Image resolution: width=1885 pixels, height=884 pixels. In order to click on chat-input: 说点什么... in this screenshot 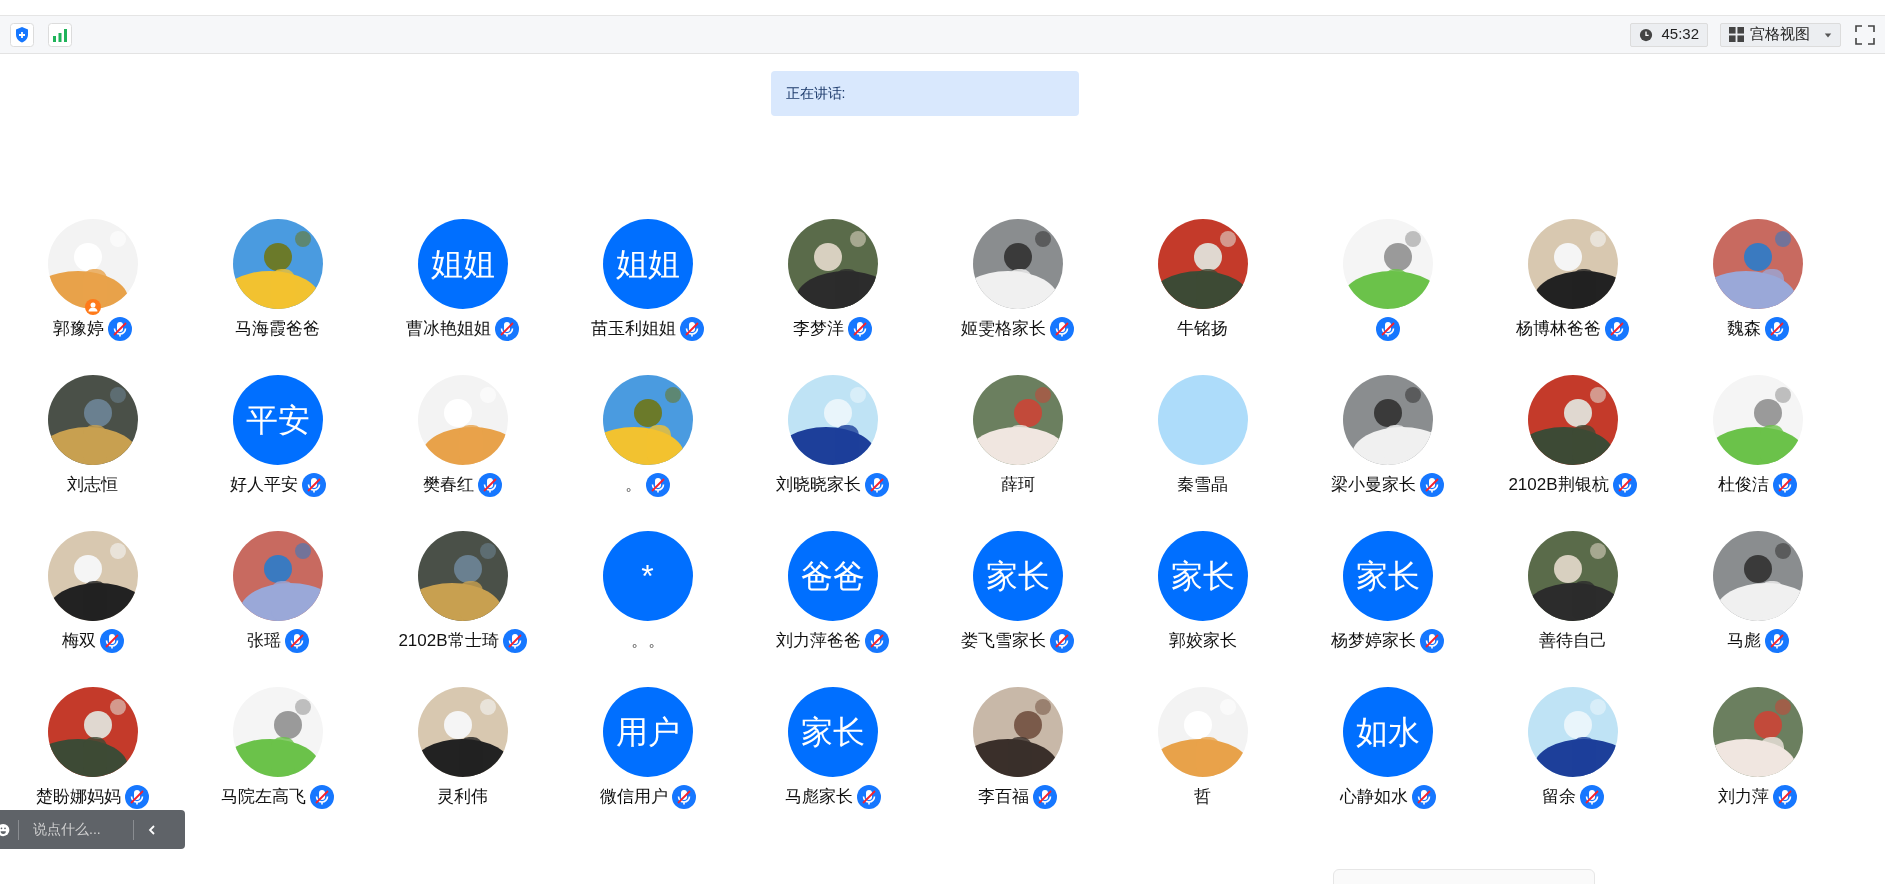, I will do `click(83, 829)`.